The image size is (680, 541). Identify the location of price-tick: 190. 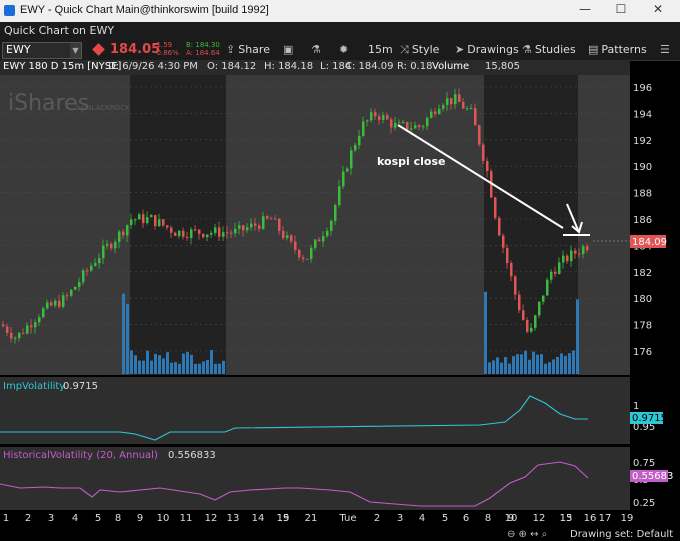
(642, 167).